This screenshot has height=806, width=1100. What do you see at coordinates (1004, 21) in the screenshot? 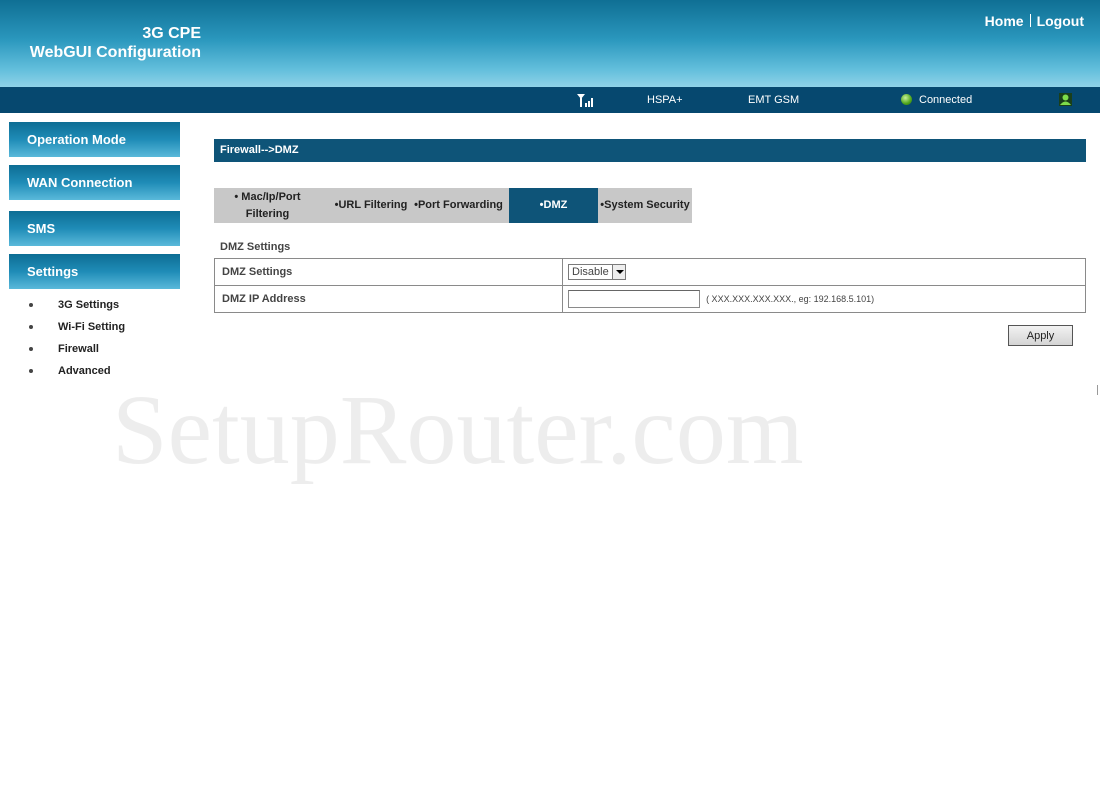
I see `home-link: Home` at bounding box center [1004, 21].